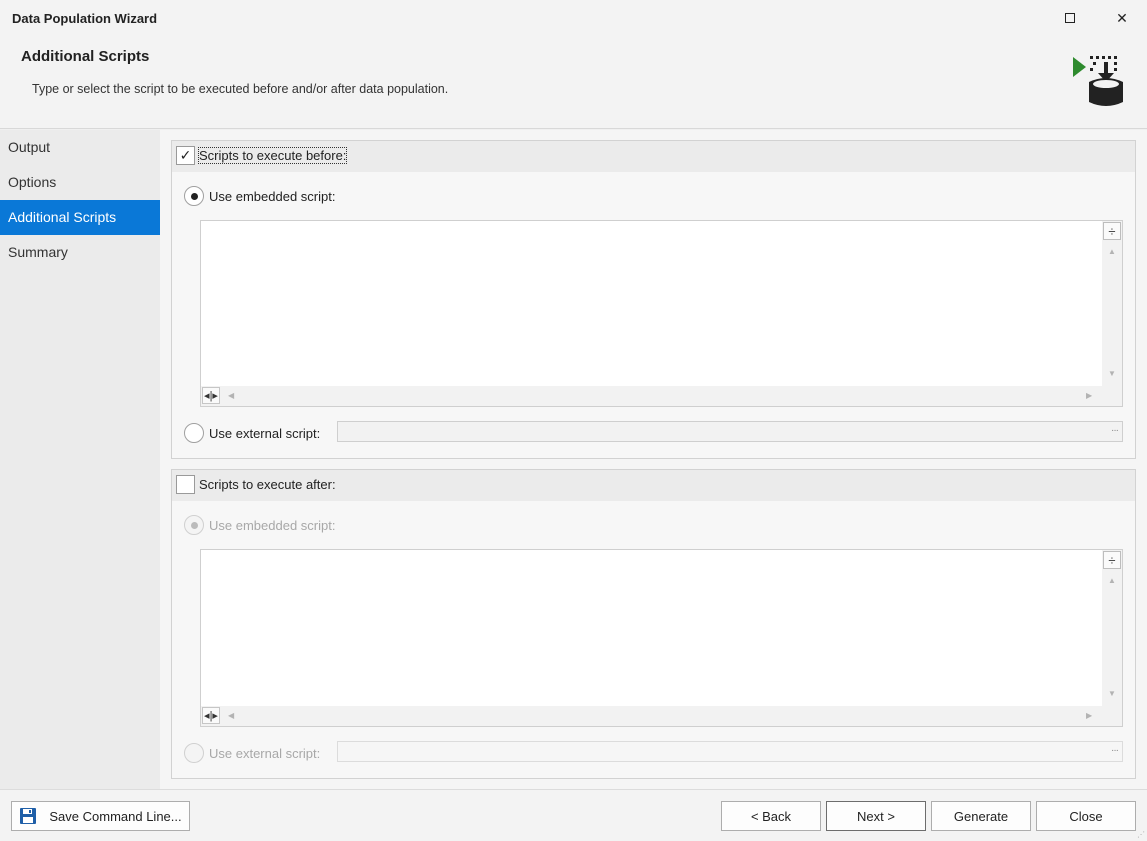  I want to click on before-embedded-radio, so click(194, 196).